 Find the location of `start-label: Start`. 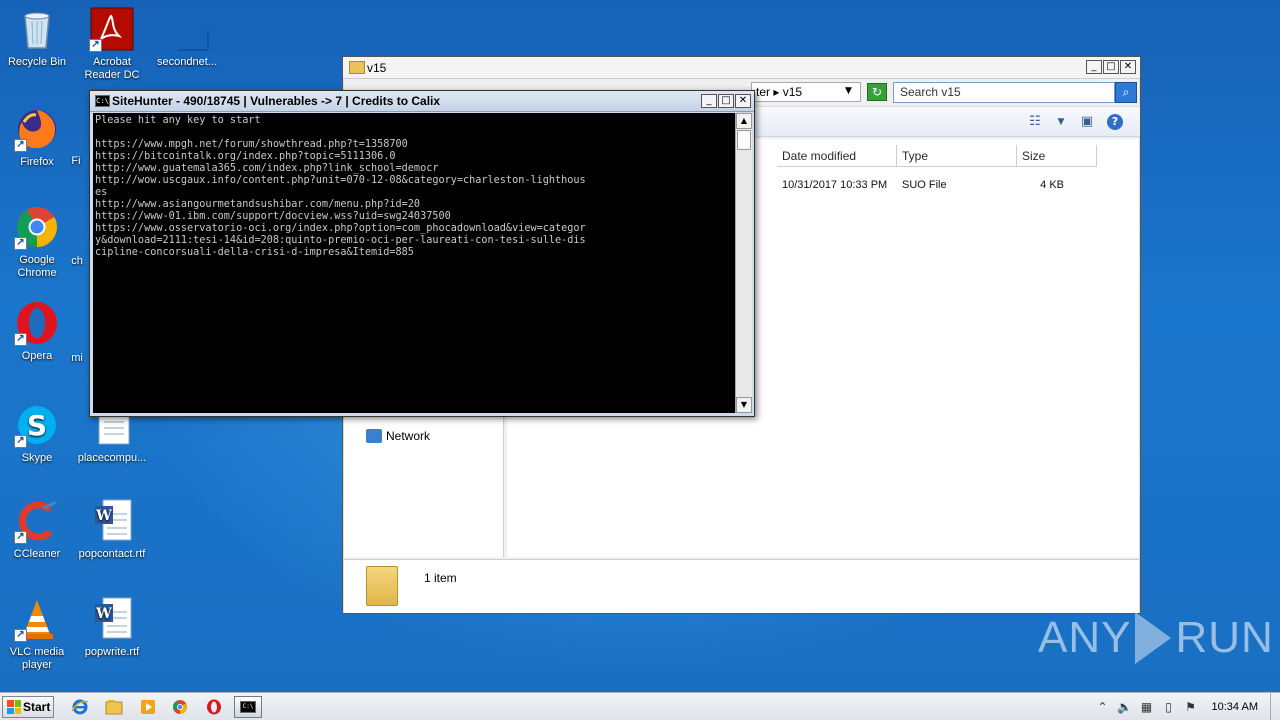

start-label: Start is located at coordinates (37, 707).